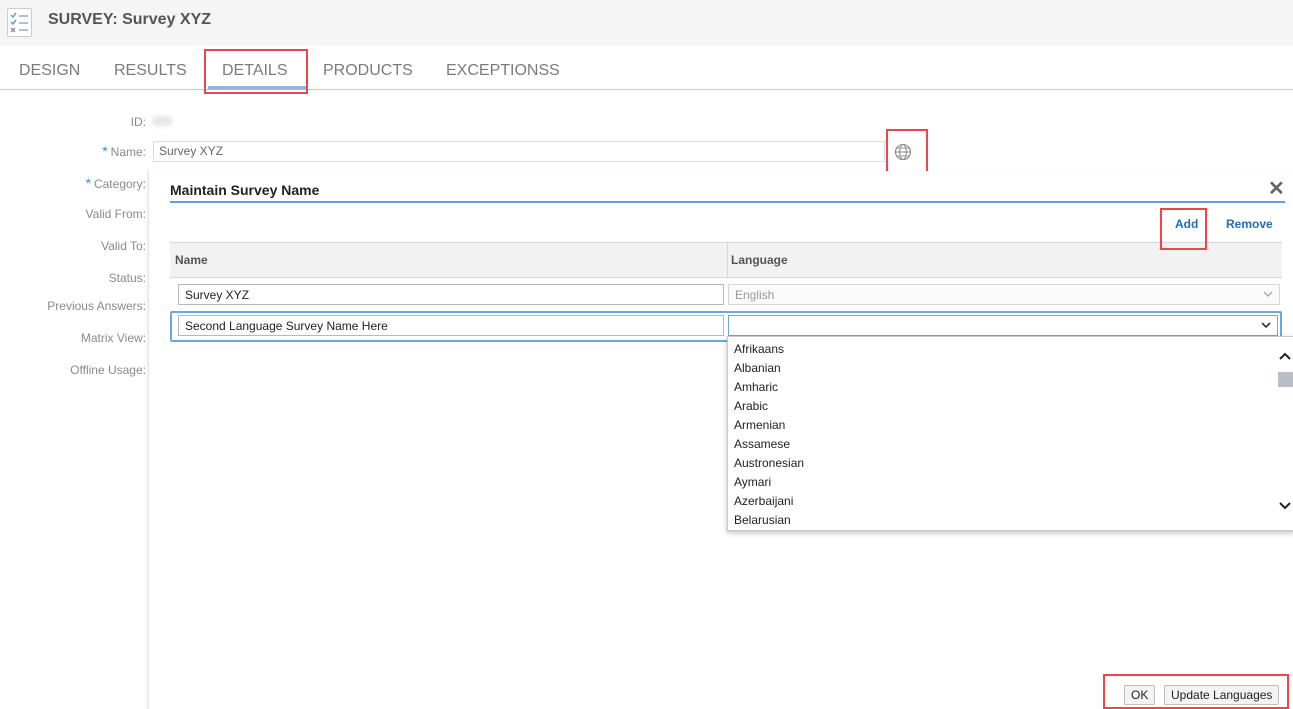 Image resolution: width=1293 pixels, height=709 pixels. Describe the element at coordinates (257, 88) in the screenshot. I see `active-tab-indicator` at that location.